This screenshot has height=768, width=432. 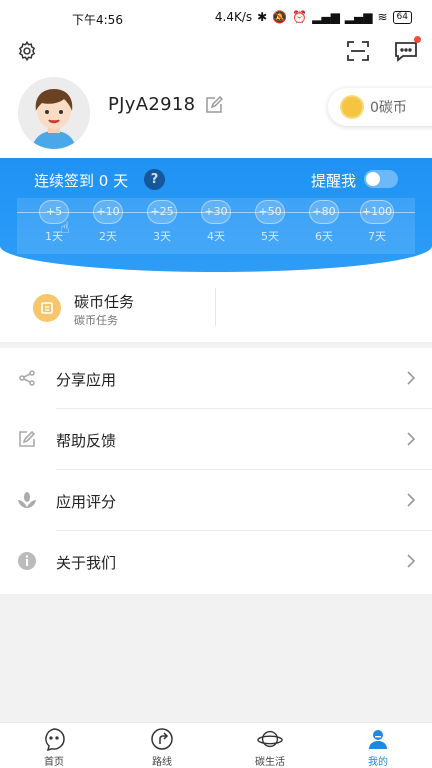 What do you see at coordinates (334, 181) in the screenshot?
I see `remind-label: 提醒我` at bounding box center [334, 181].